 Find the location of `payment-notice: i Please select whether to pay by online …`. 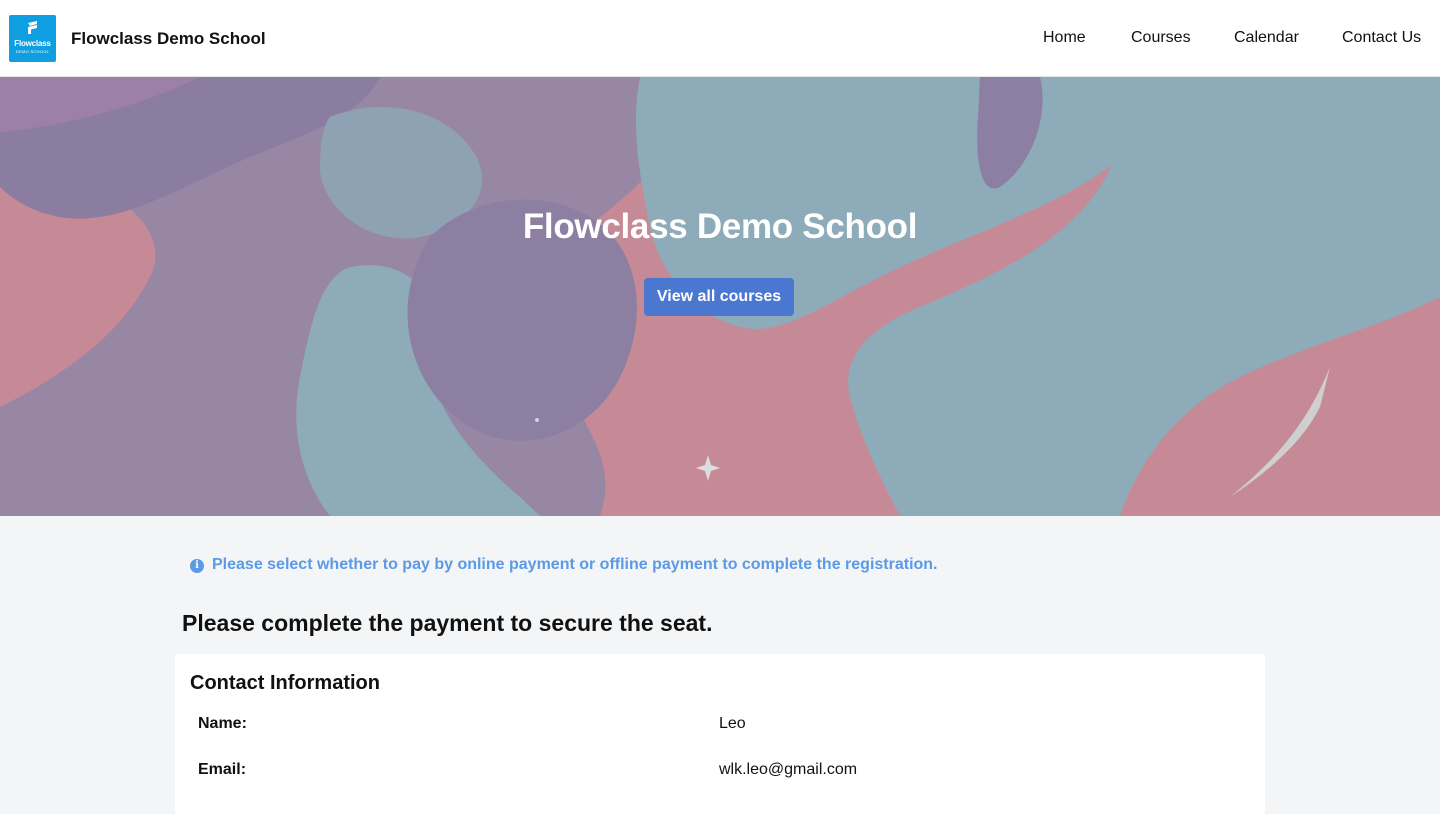

payment-notice: i Please select whether to pay by online … is located at coordinates (564, 565).